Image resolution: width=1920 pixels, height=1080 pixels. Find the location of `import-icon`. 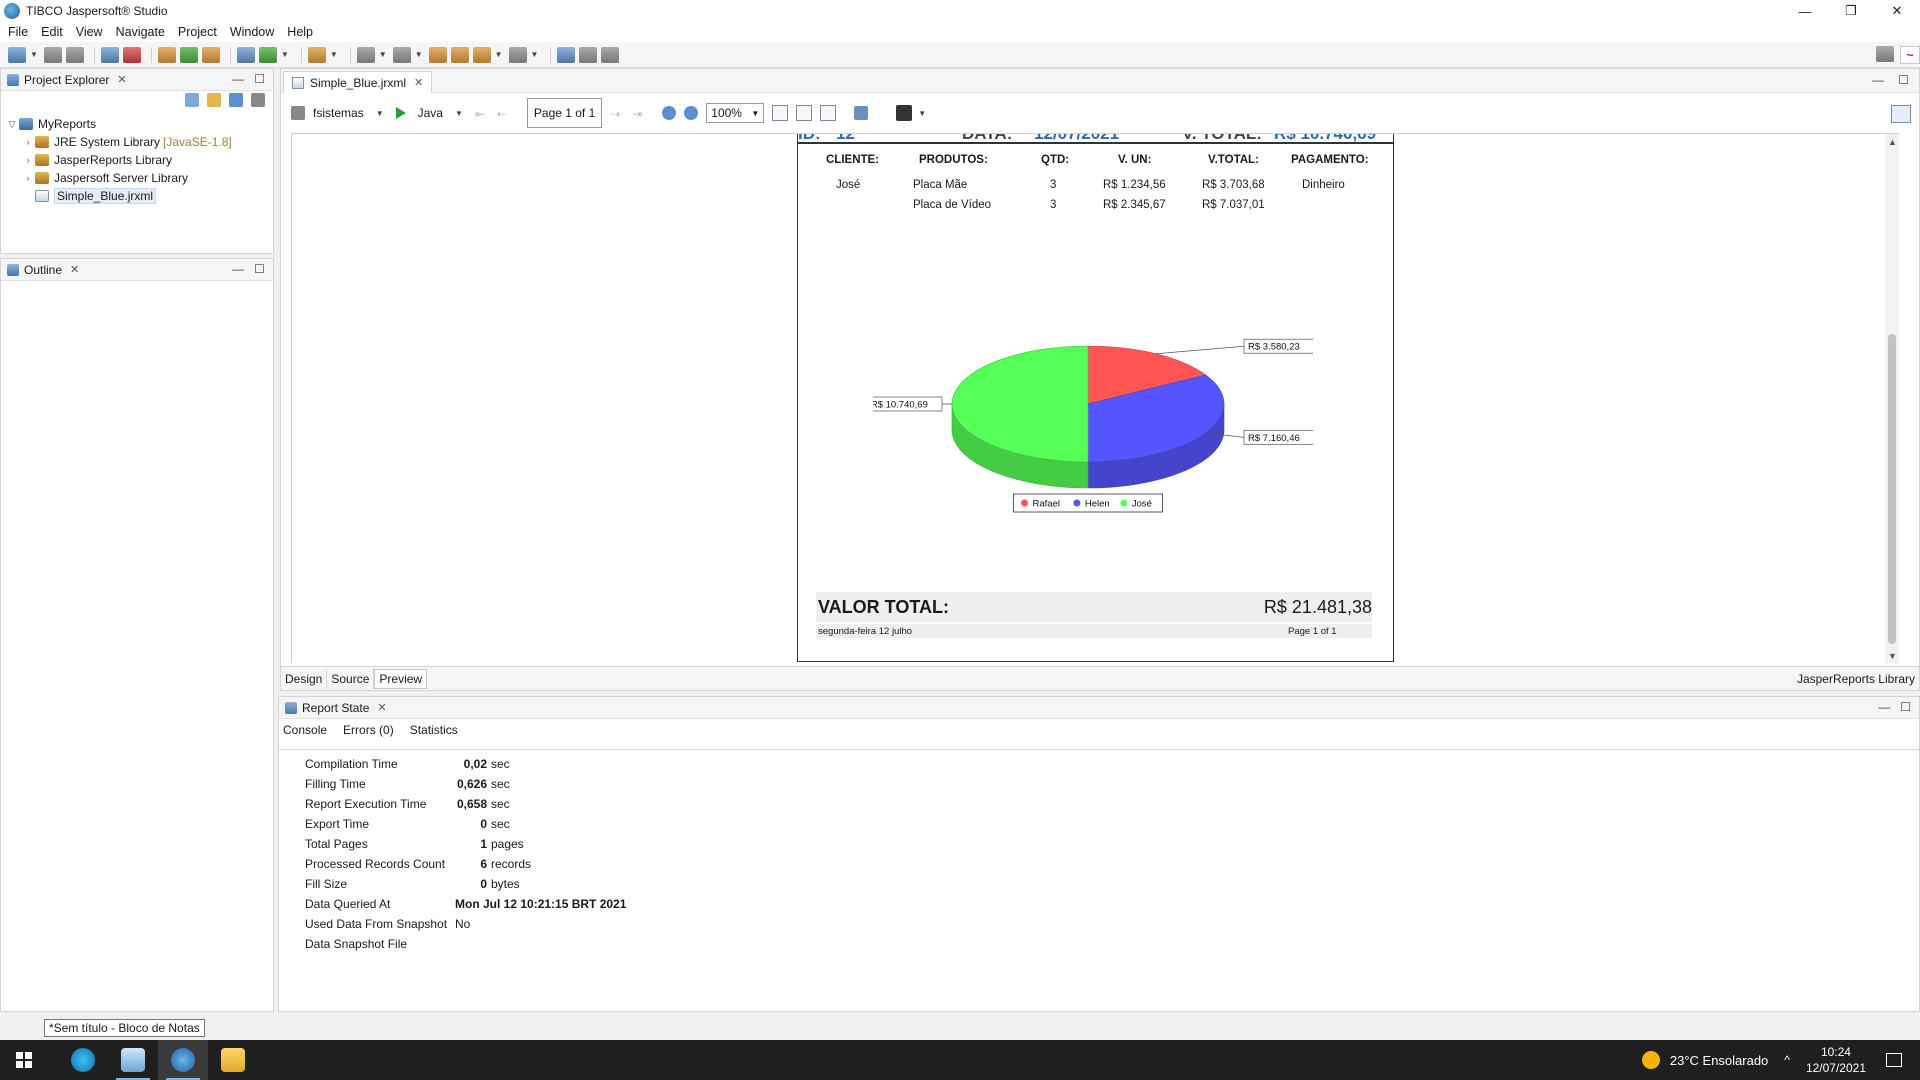

import-icon is located at coordinates (188, 54).